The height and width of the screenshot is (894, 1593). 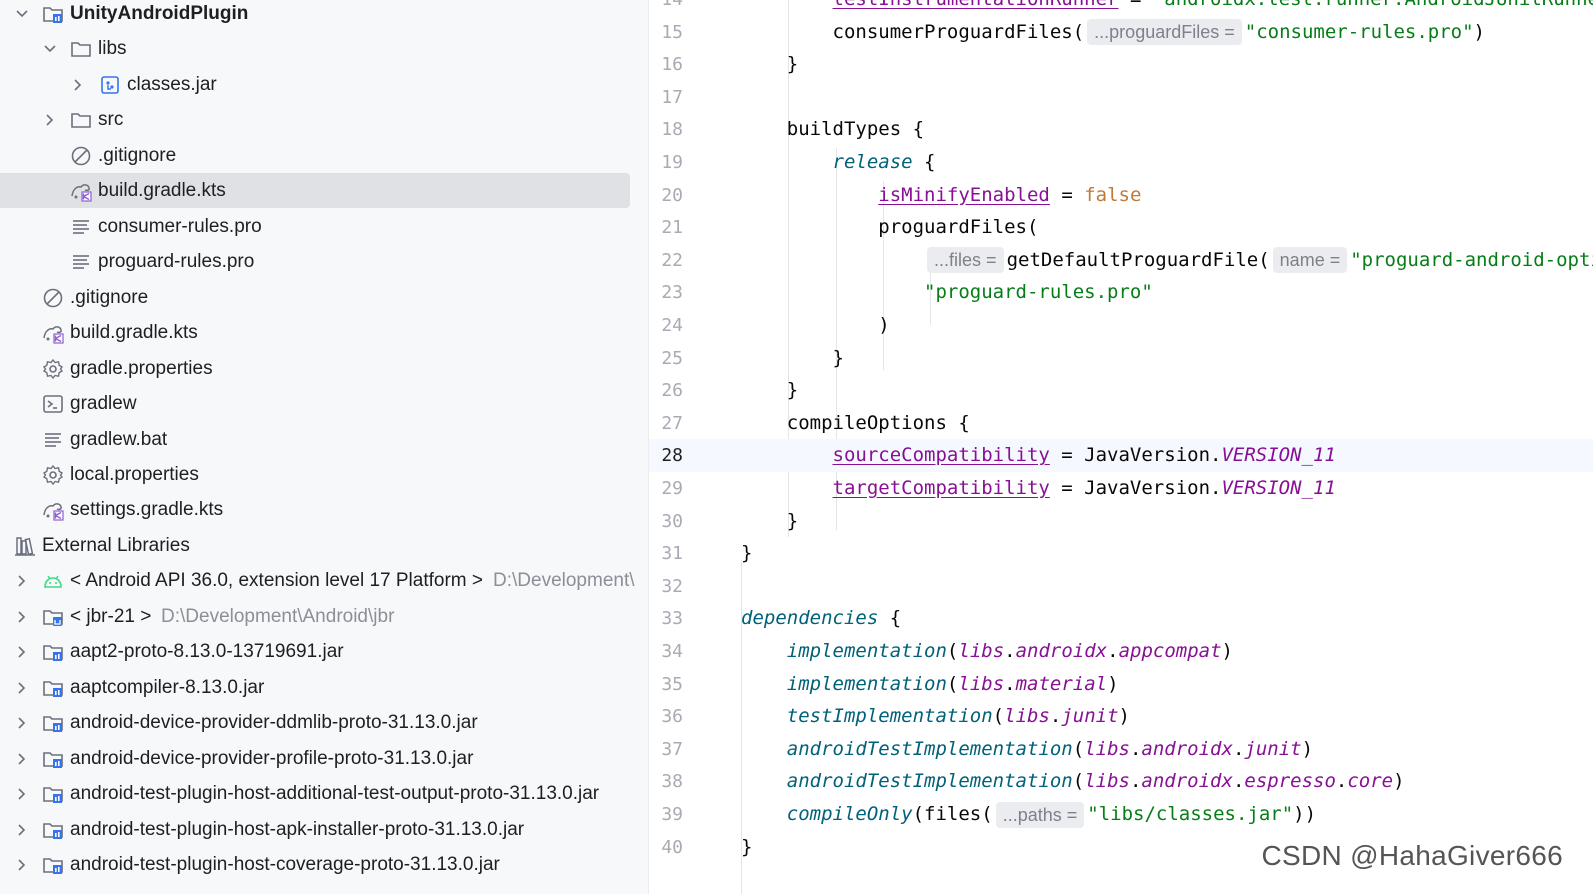 I want to click on code-line: 31}, so click(x=1121, y=553).